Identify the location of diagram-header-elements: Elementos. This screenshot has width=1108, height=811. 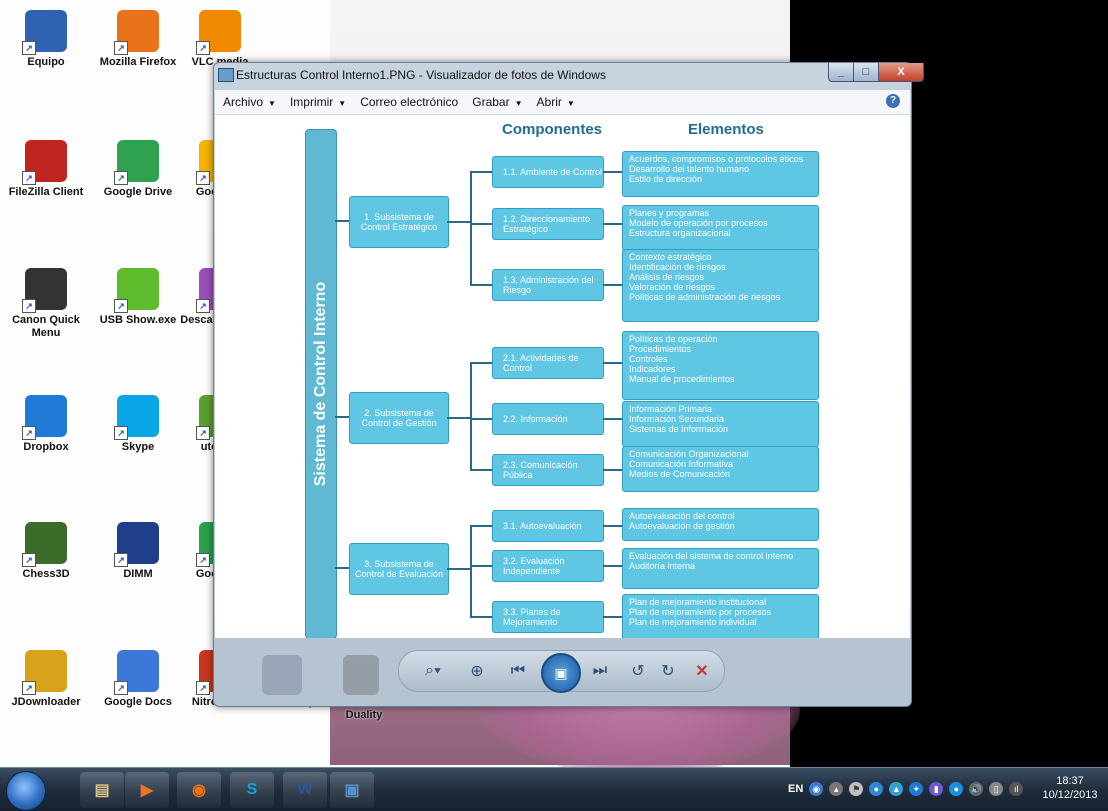
(726, 129).